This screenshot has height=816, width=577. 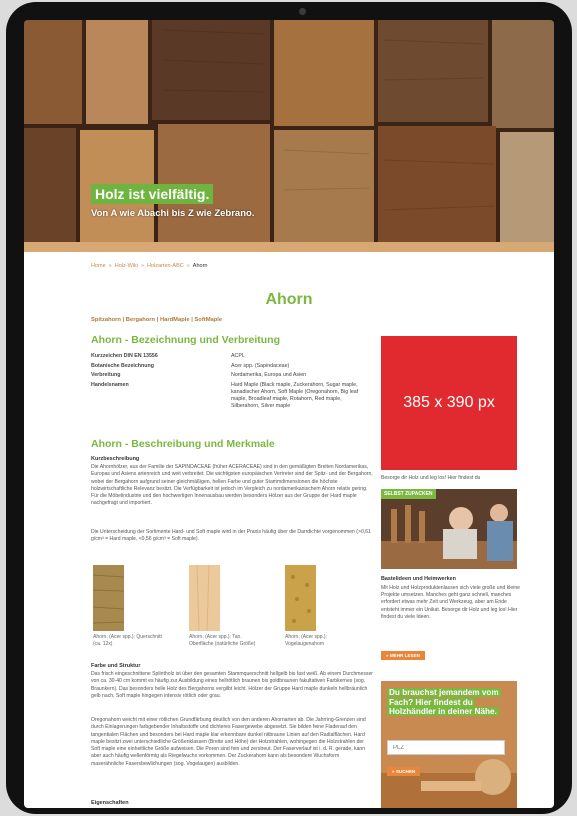 I want to click on plz-input, so click(x=446, y=747).